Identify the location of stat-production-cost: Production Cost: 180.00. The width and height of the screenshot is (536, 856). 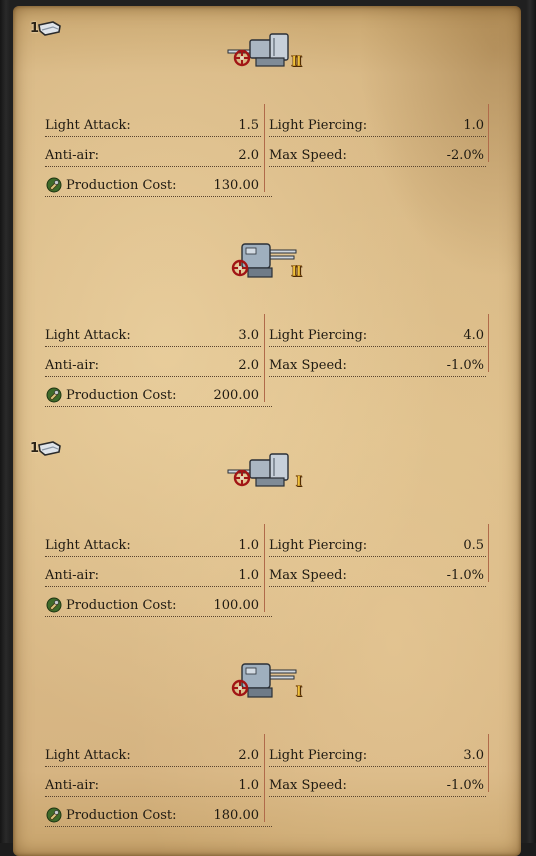
(158, 816).